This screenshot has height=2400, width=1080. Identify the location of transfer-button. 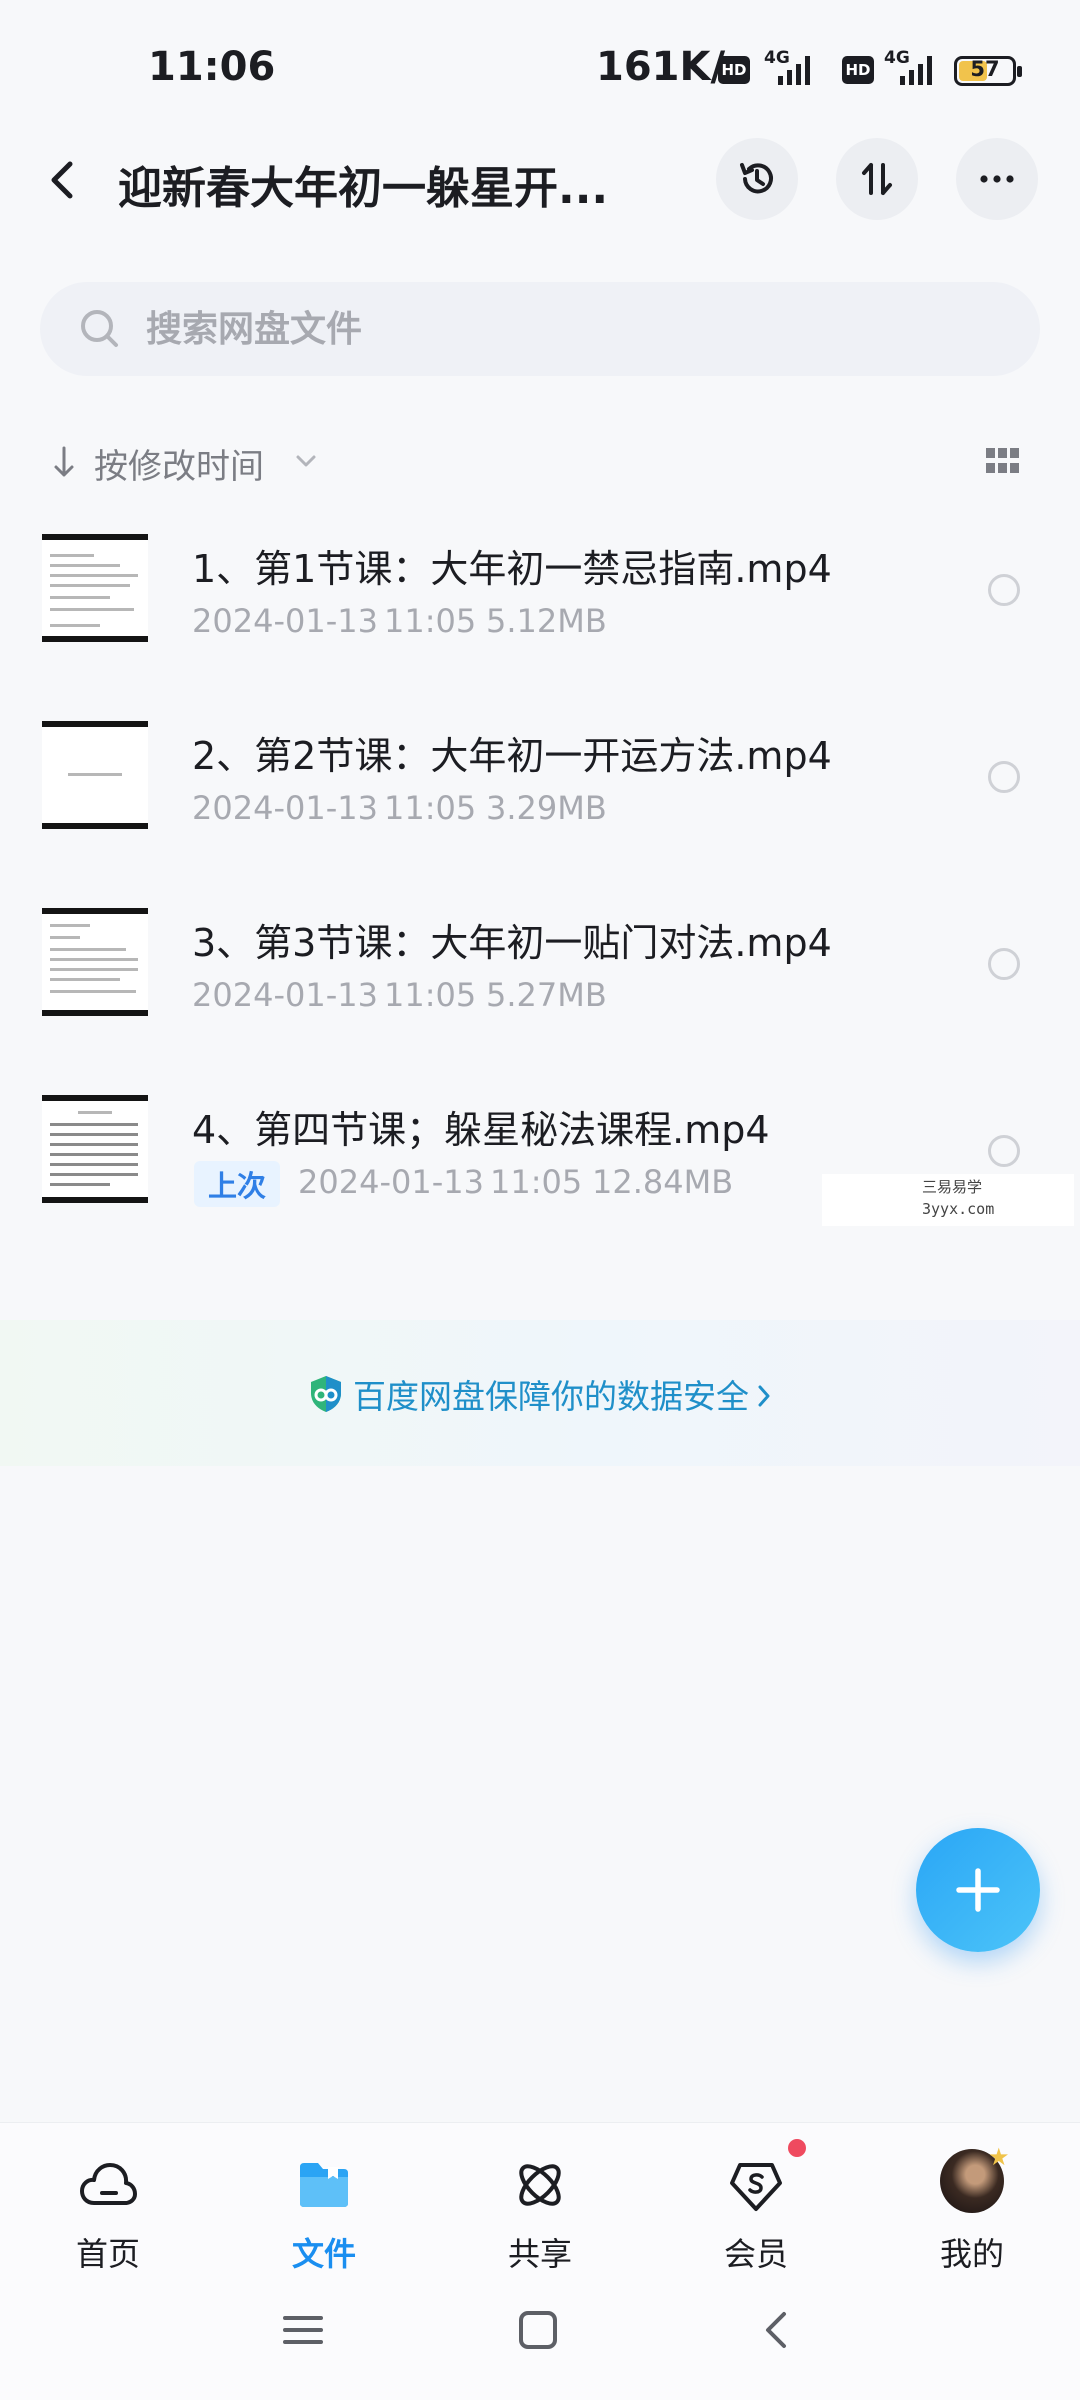
(877, 179).